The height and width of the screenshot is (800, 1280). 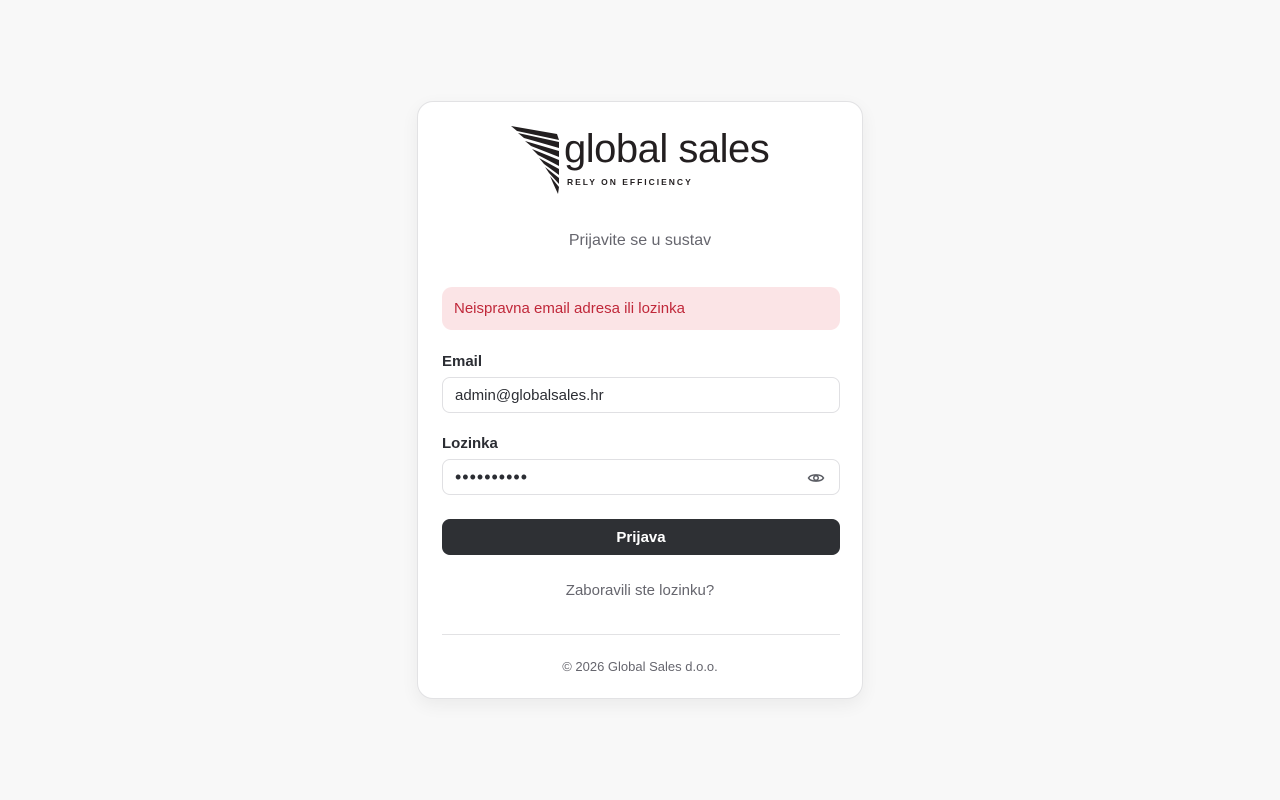 I want to click on company-logo: global sales RELY ON EFFICIENCY, so click(x=642, y=161).